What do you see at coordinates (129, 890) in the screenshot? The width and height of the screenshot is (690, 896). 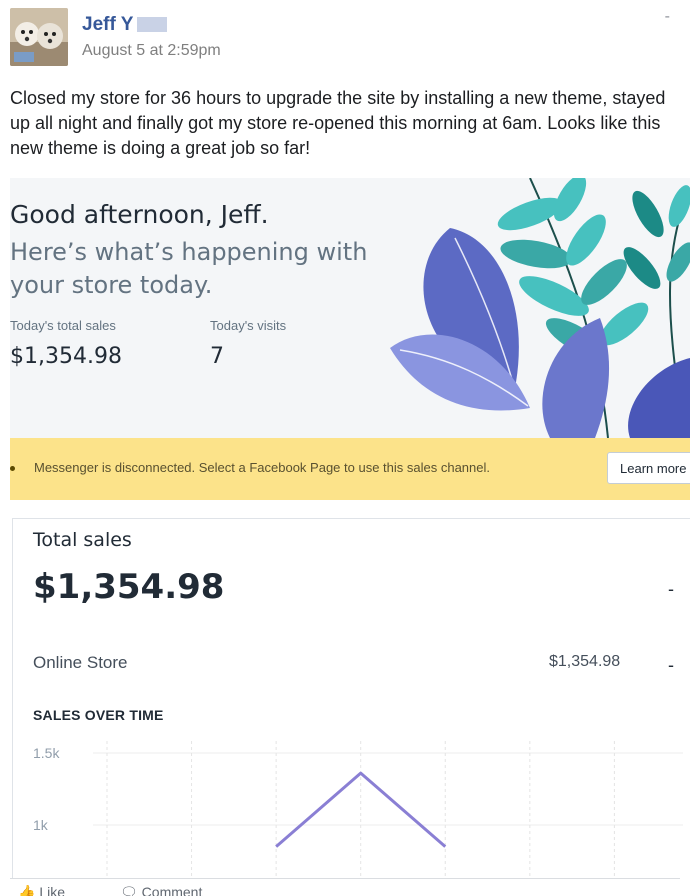 I see `comment-icon: 🗨` at bounding box center [129, 890].